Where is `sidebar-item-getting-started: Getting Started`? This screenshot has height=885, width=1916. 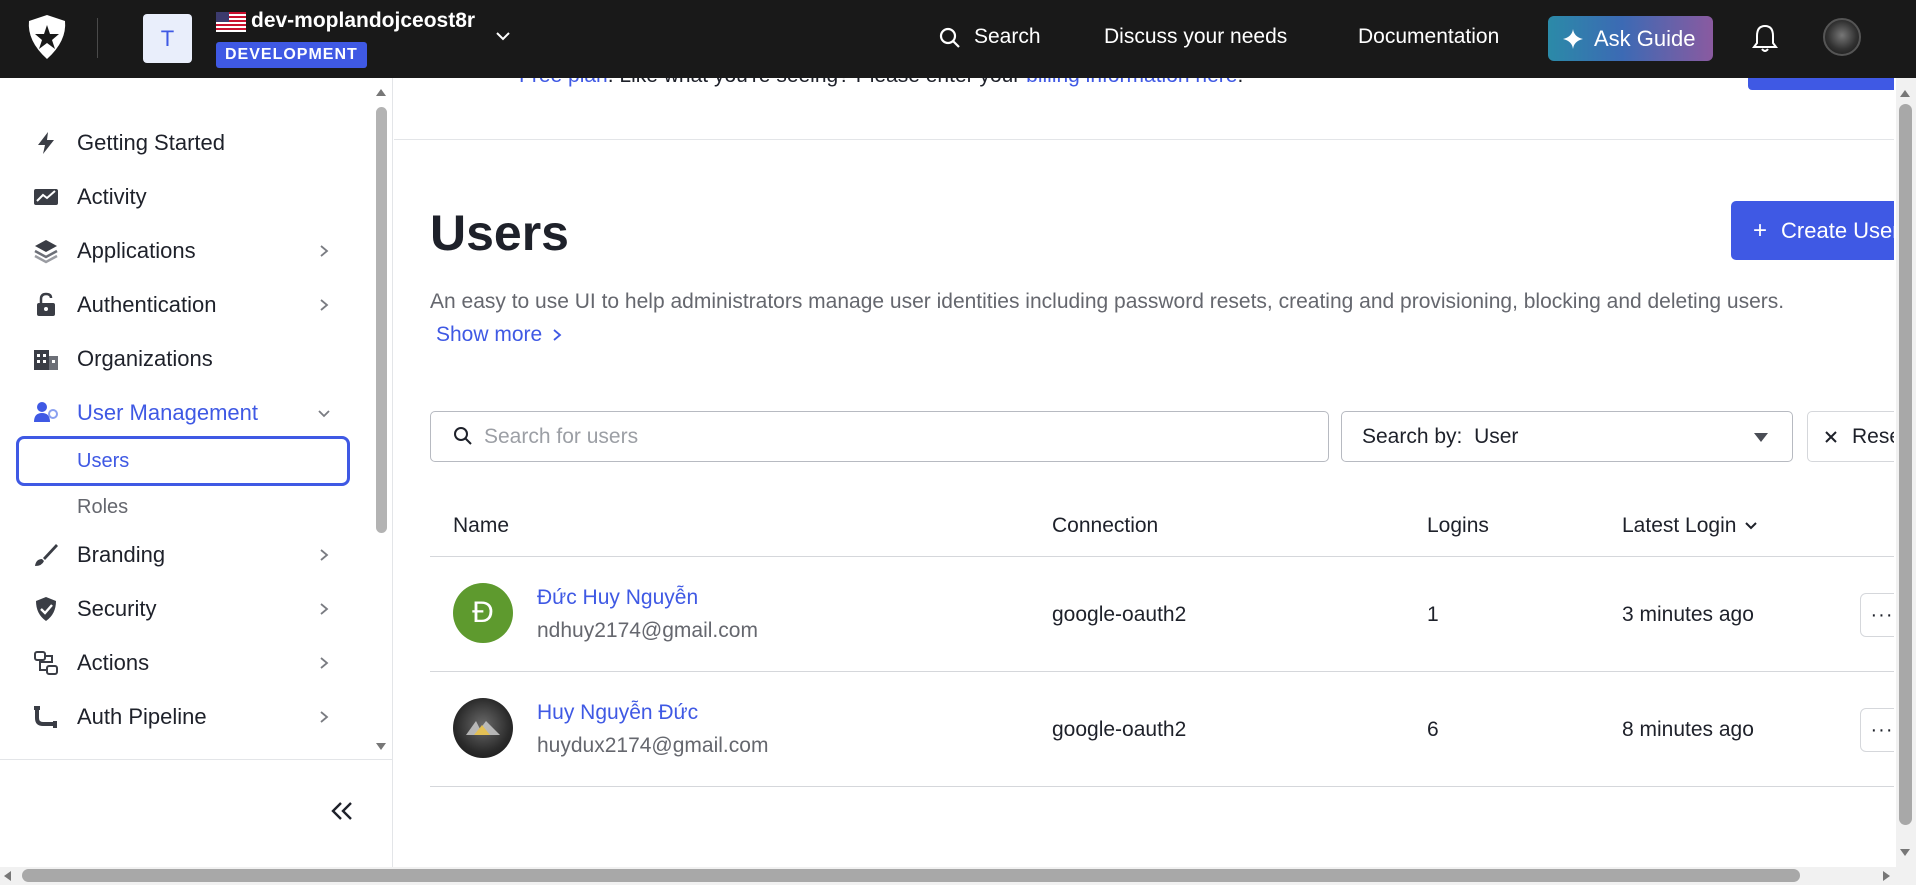
sidebar-item-getting-started: Getting Started is located at coordinates (185, 143).